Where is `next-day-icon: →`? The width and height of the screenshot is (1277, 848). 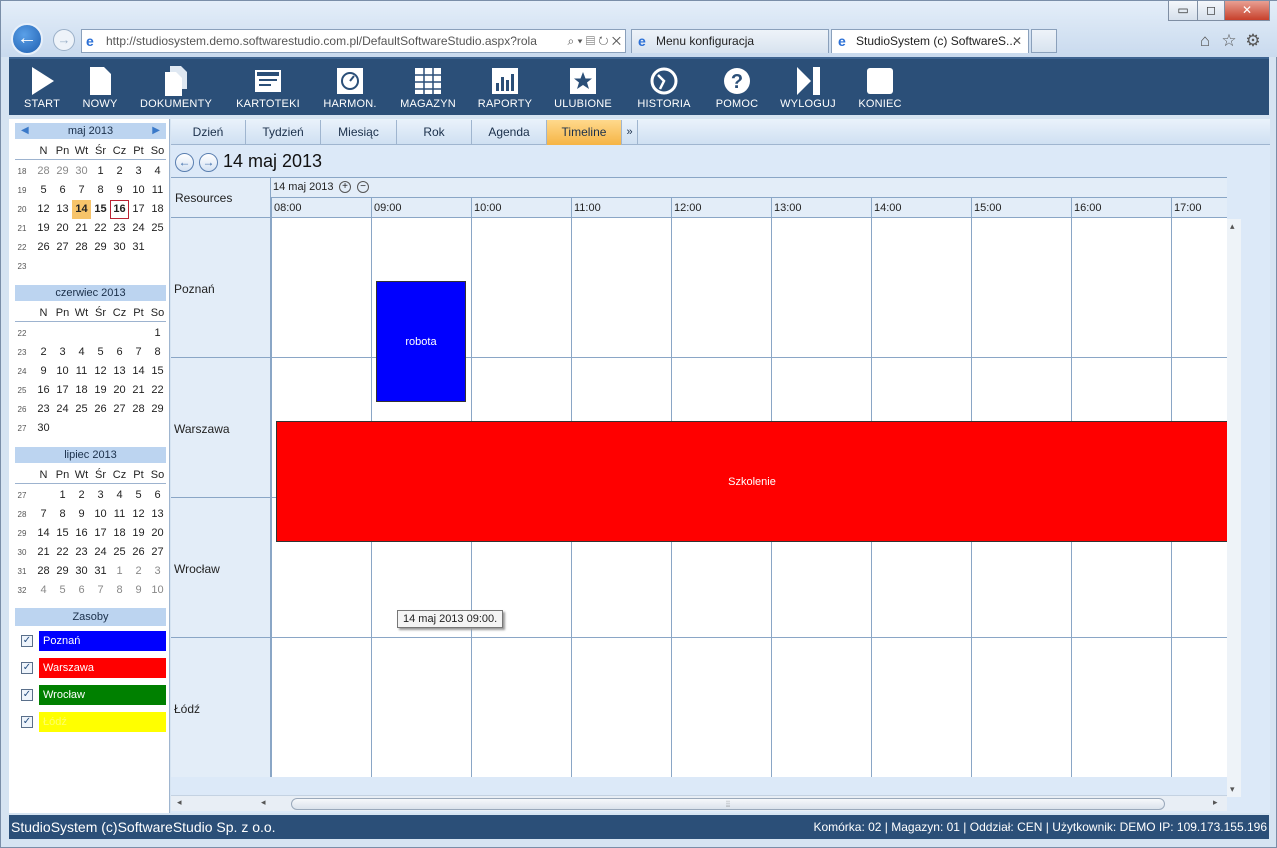
next-day-icon: → is located at coordinates (208, 162).